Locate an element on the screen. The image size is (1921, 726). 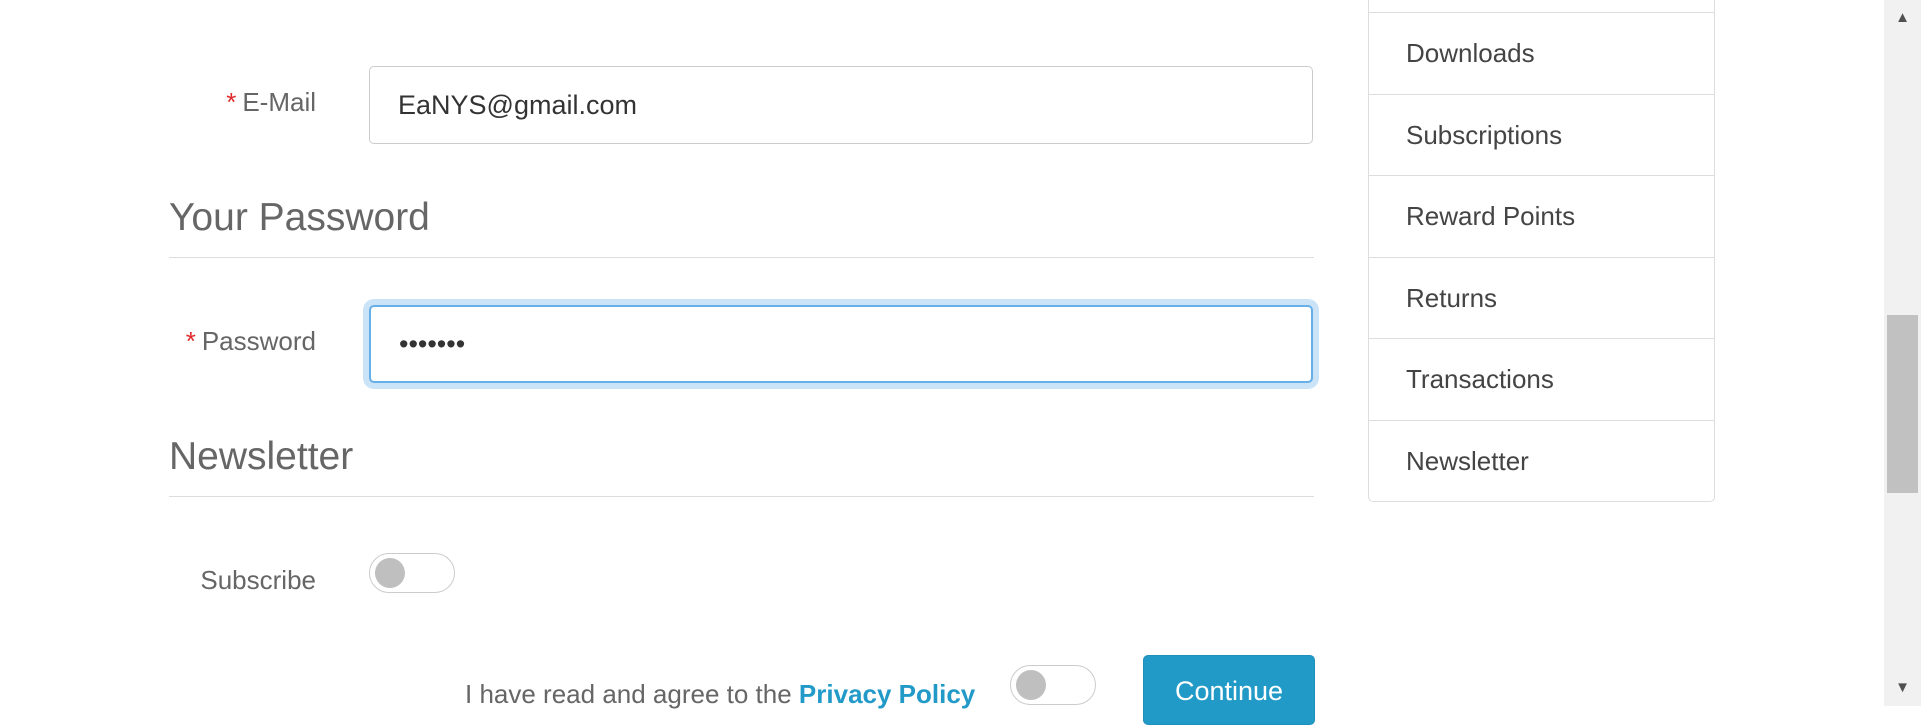
password-section-title: Your Password is located at coordinates (299, 217).